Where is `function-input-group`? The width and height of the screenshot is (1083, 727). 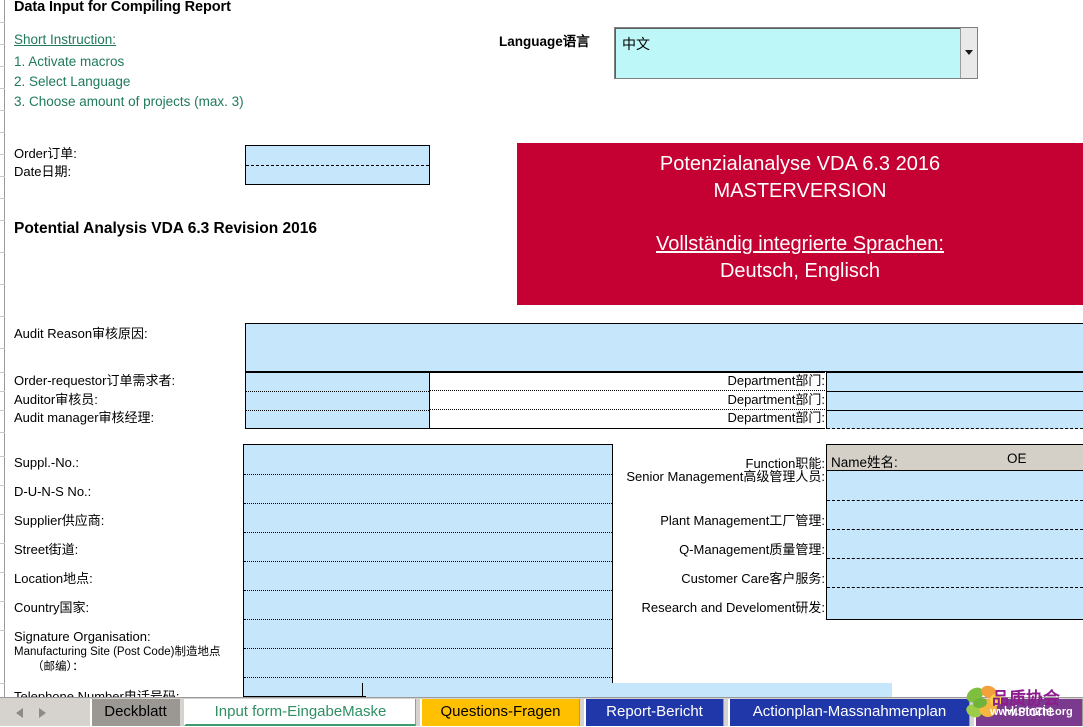 function-input-group is located at coordinates (954, 545).